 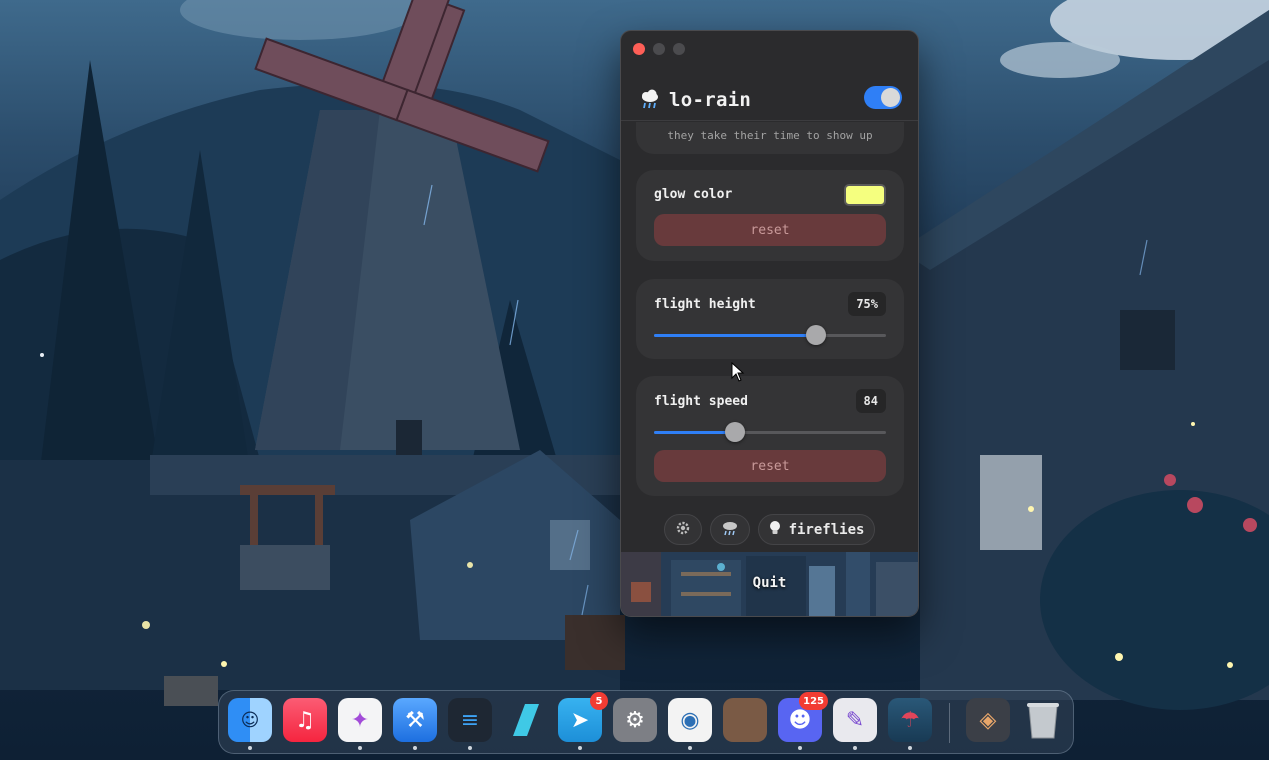 What do you see at coordinates (769, 100) in the screenshot?
I see `app-header: lo-rain` at bounding box center [769, 100].